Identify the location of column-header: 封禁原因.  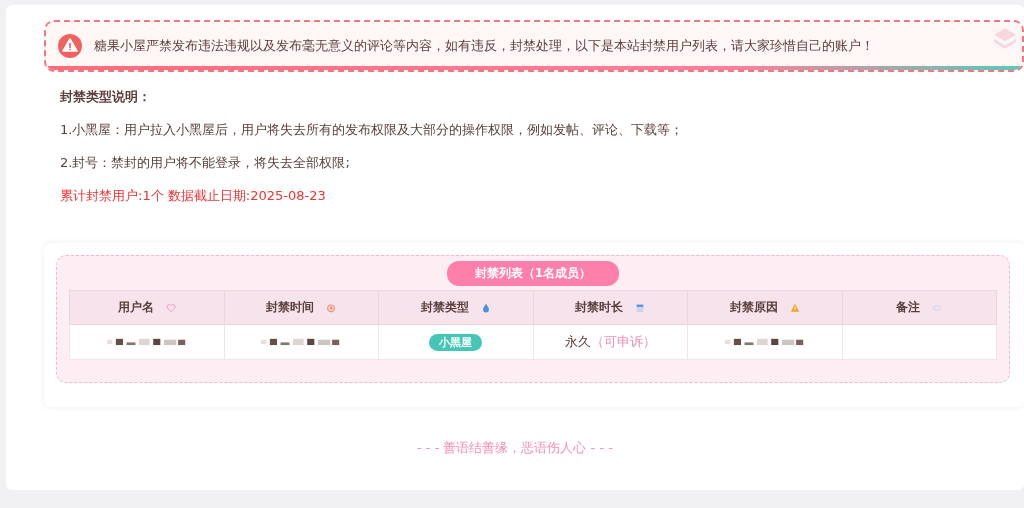
(764, 307).